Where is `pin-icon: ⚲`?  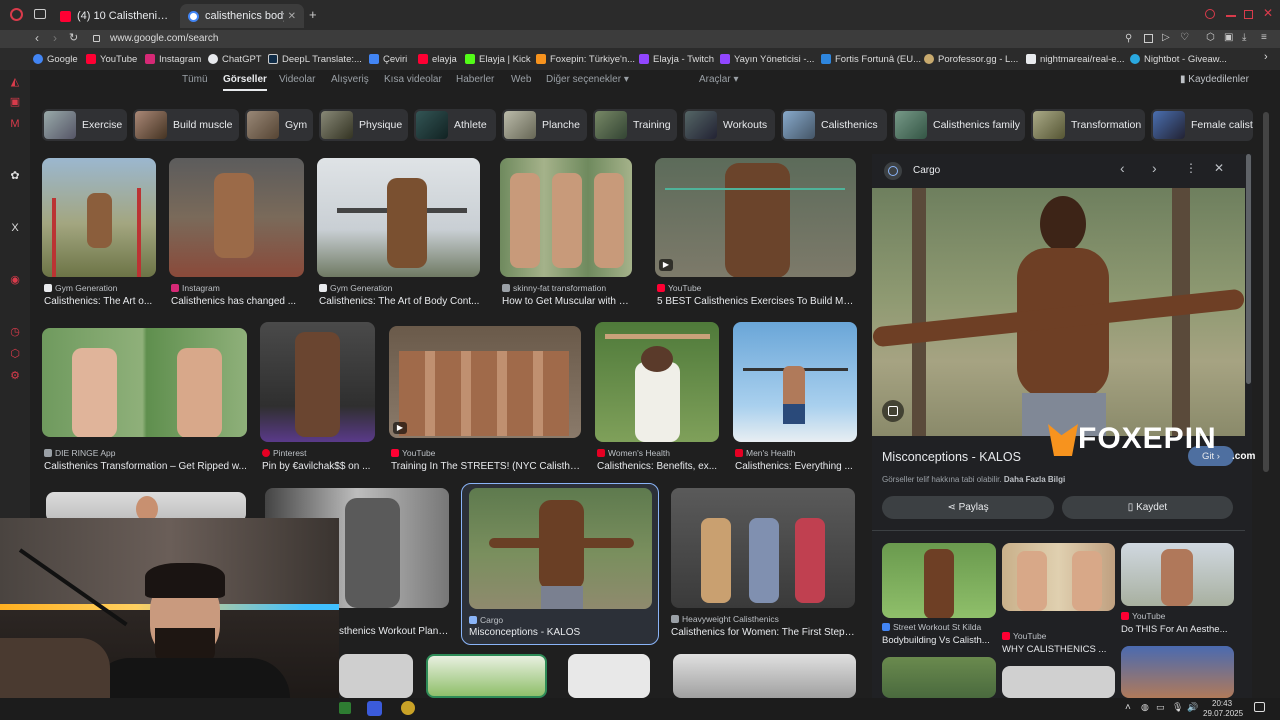 pin-icon: ⚲ is located at coordinates (1128, 38).